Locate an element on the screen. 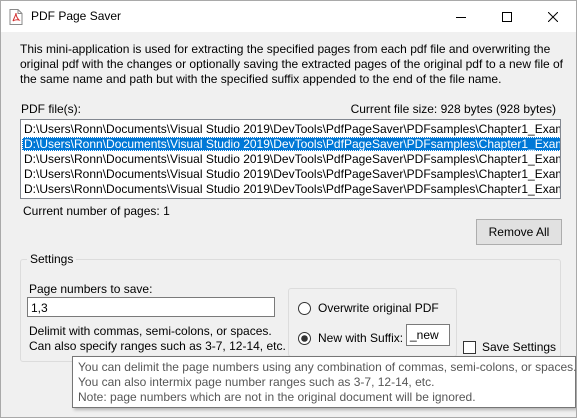 The height and width of the screenshot is (418, 577). current-page-count: Current number of pages: 1 is located at coordinates (96, 211).